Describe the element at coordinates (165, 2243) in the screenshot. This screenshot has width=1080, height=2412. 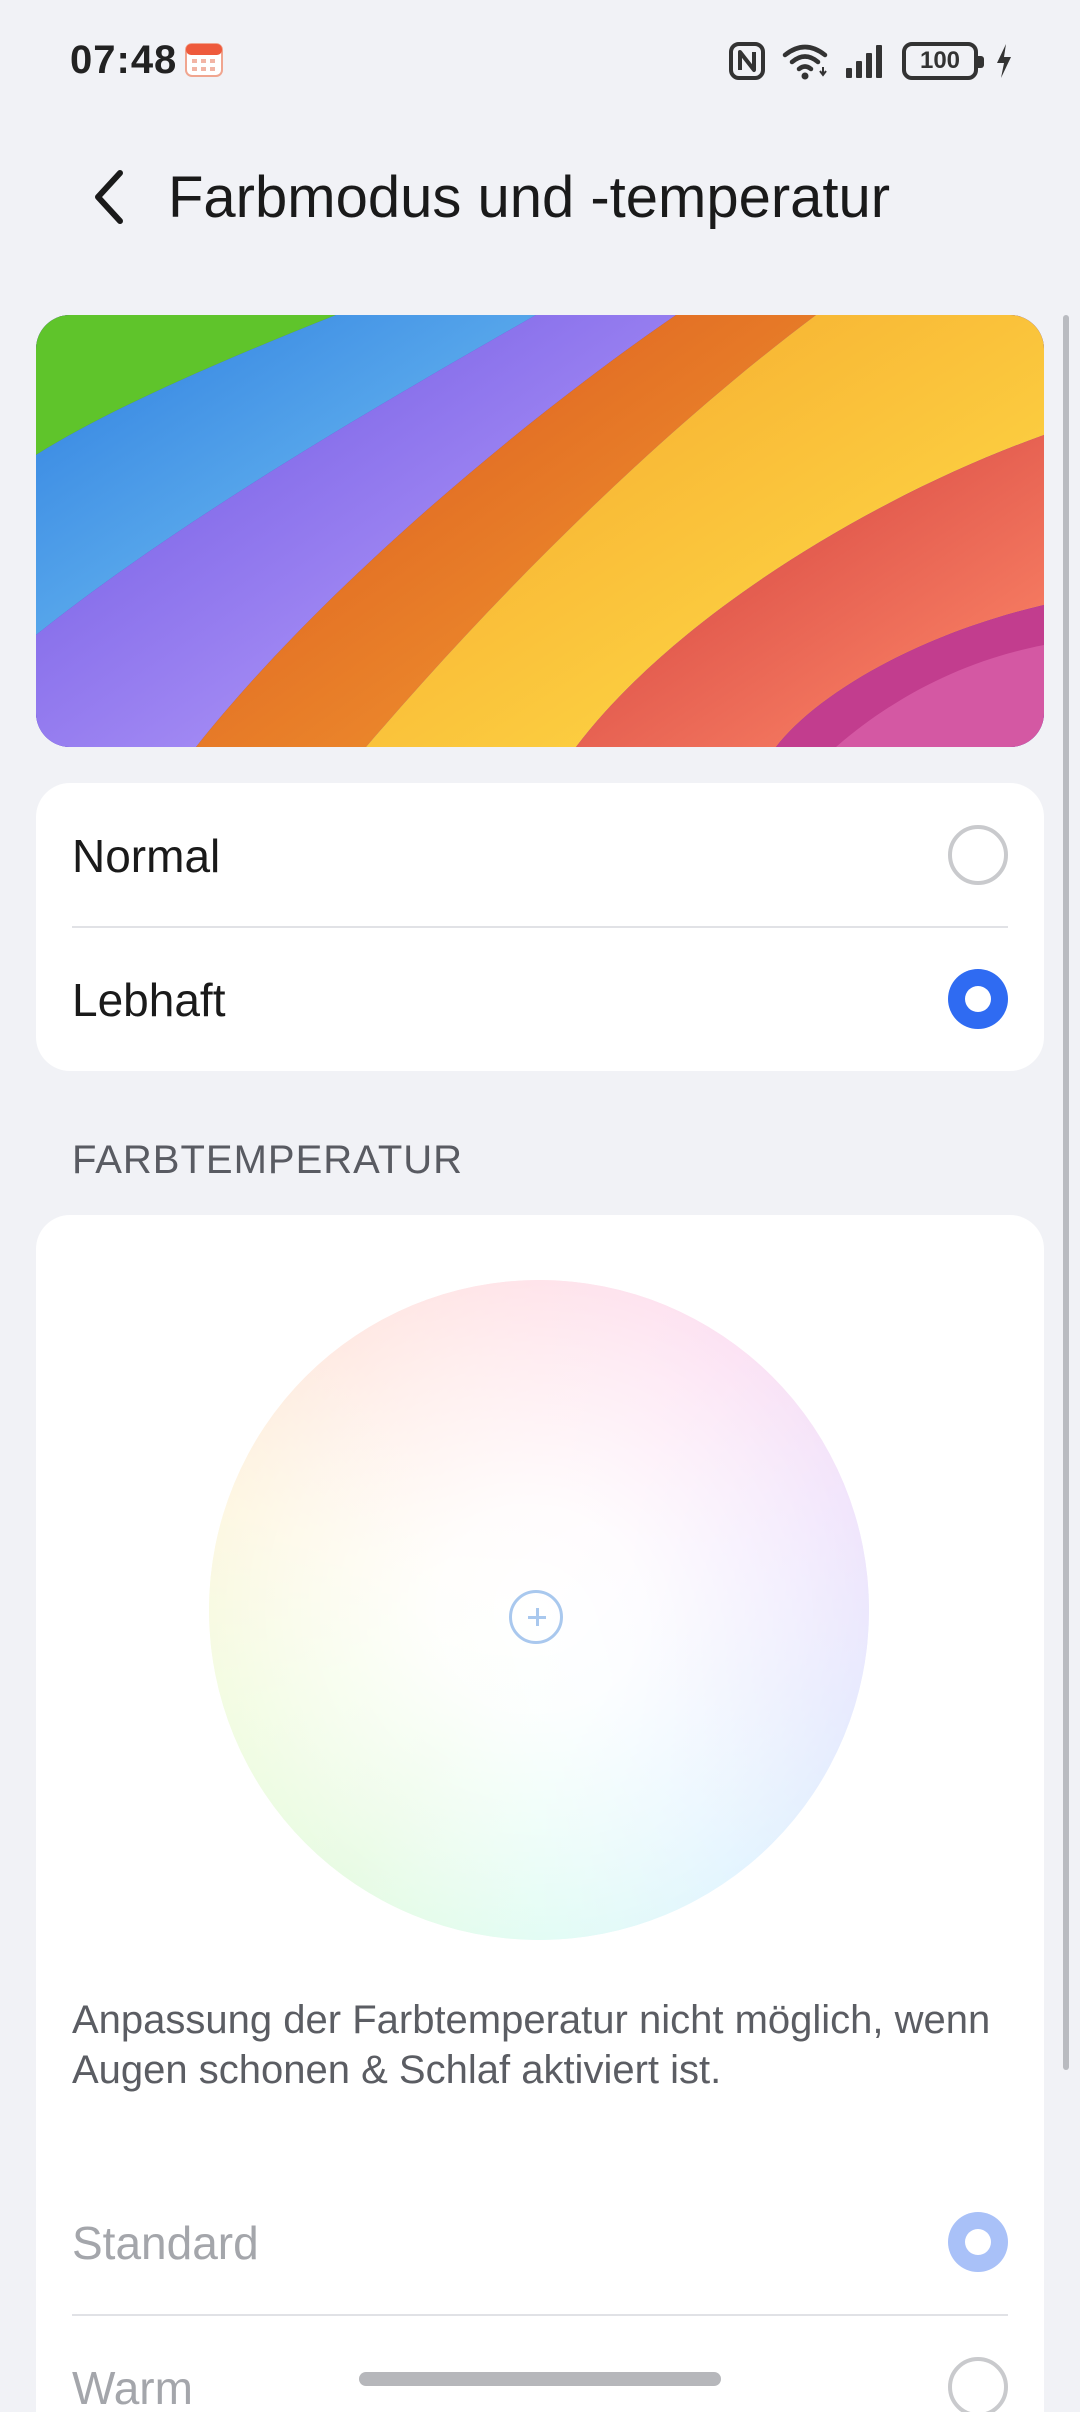
I see `option-label: Standard` at that location.